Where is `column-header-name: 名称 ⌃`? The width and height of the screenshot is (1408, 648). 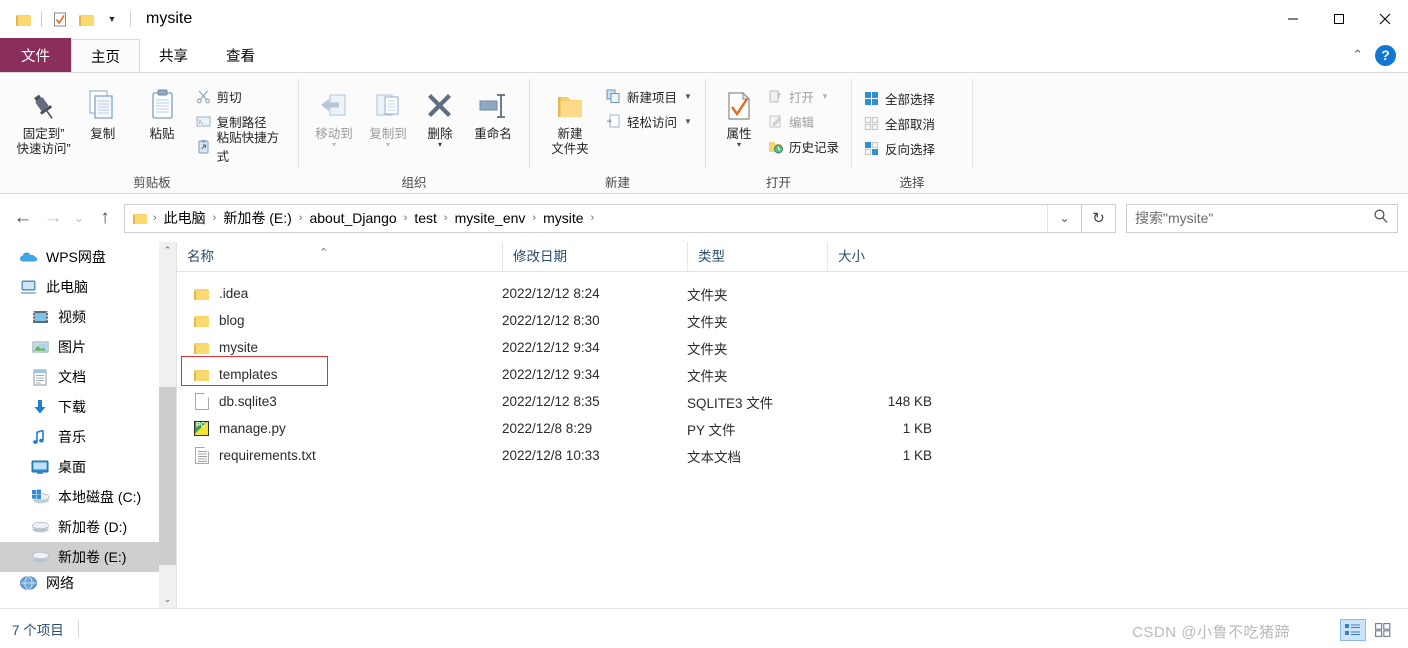
column-header-name: 名称 ⌃ is located at coordinates (339, 257).